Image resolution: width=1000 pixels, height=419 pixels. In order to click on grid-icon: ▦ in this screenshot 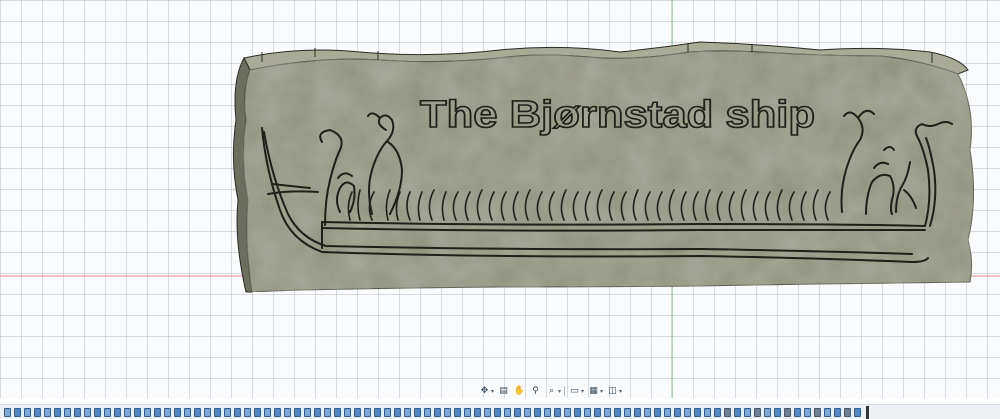, I will do `click(593, 391)`.